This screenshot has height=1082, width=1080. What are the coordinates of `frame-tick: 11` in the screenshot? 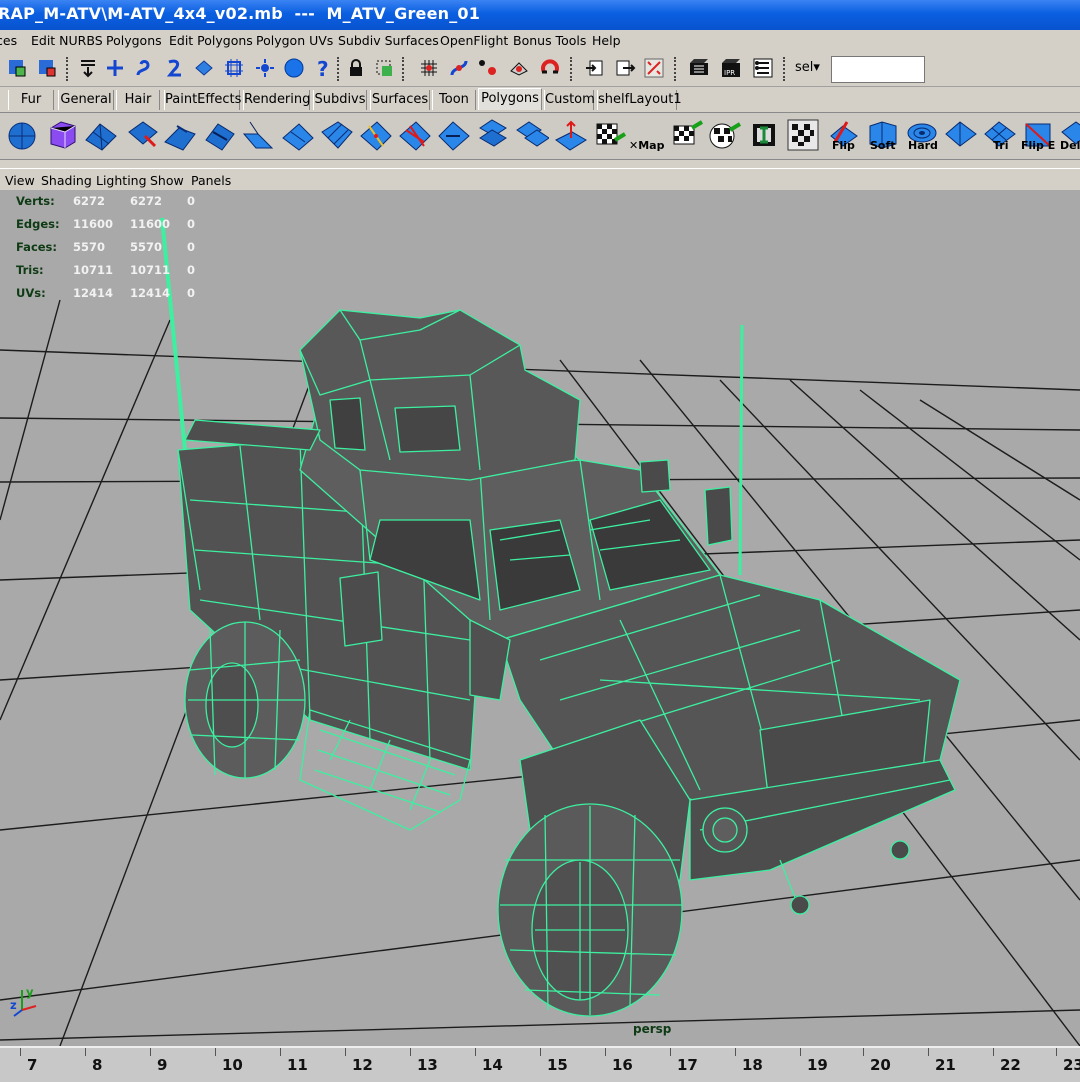 It's located at (297, 1065).